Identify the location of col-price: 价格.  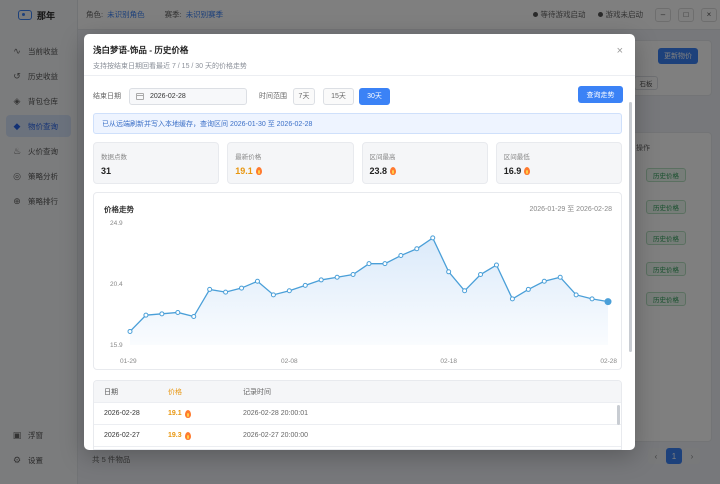
(175, 392).